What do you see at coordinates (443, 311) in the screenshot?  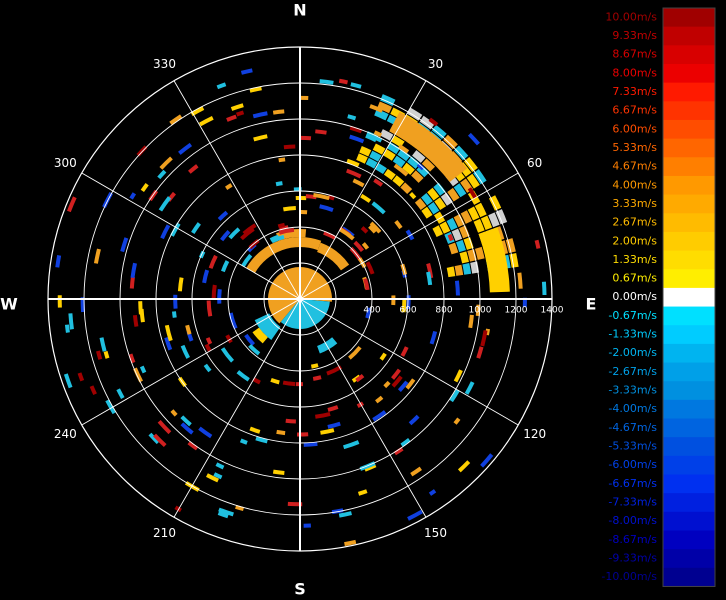 I see `range-label: 800` at bounding box center [443, 311].